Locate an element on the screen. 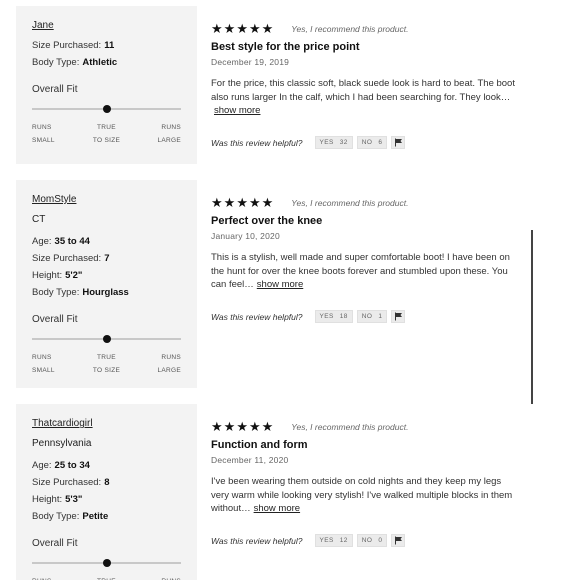 This screenshot has width=580, height=580. fit-label-true-to-size: TRUETO SIZE is located at coordinates (106, 577).